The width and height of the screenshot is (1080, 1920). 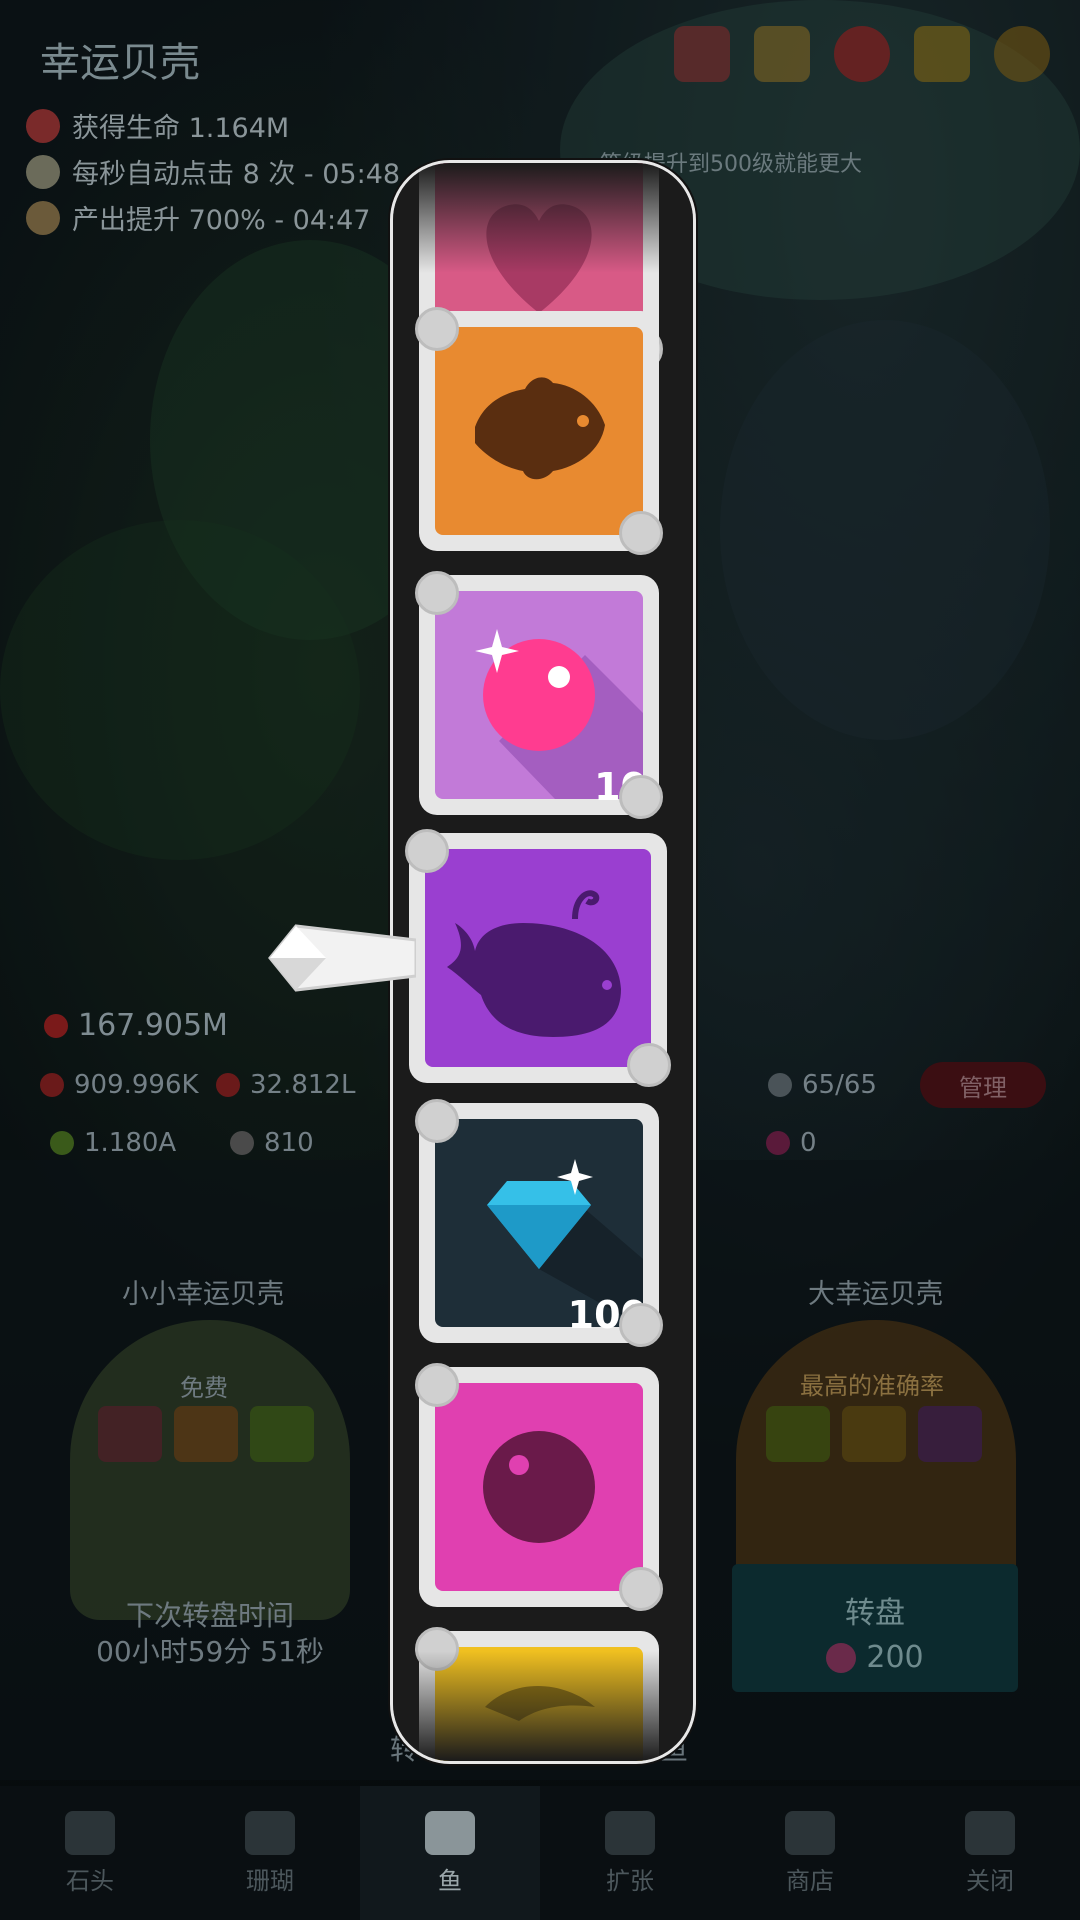 I want to click on diamond-tile: 100, so click(x=539, y=1223).